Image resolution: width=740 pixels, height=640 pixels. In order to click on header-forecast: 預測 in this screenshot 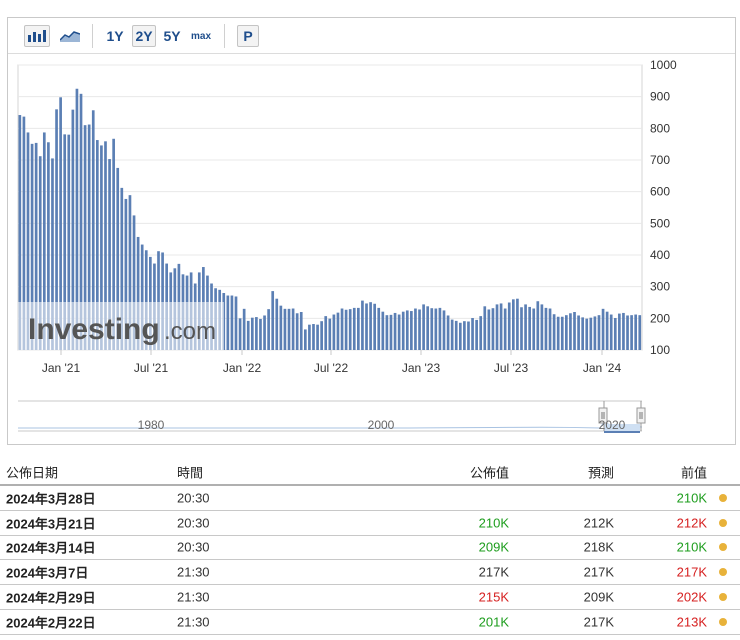, I will do `click(601, 472)`.